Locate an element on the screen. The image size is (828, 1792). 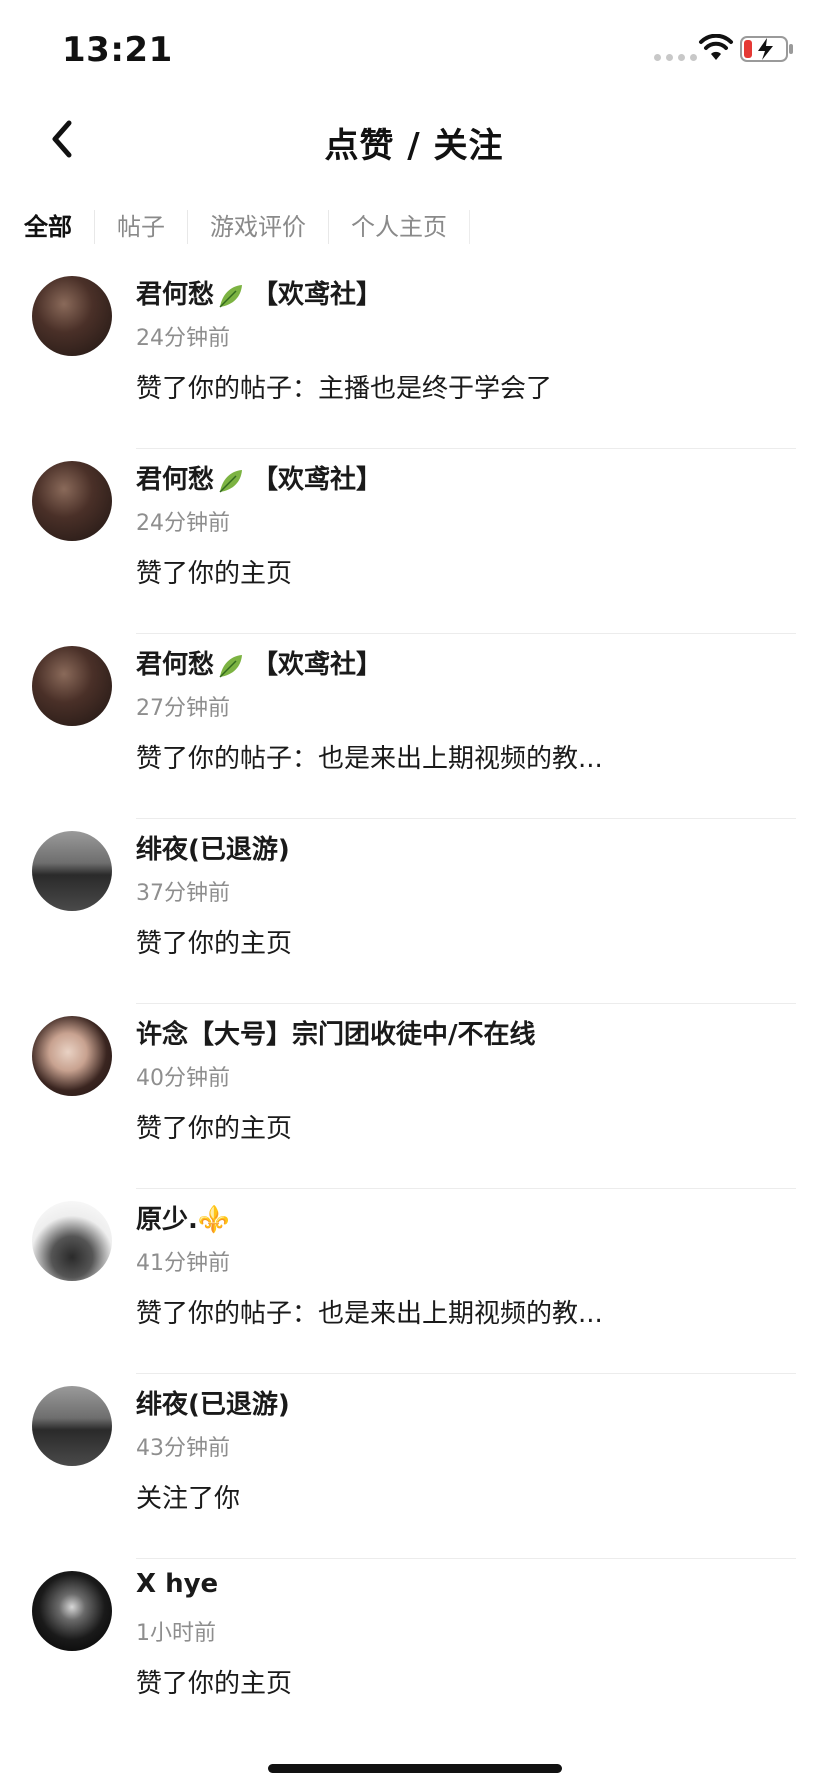
tab-game-reviews: 游戏评价 is located at coordinates (258, 227).